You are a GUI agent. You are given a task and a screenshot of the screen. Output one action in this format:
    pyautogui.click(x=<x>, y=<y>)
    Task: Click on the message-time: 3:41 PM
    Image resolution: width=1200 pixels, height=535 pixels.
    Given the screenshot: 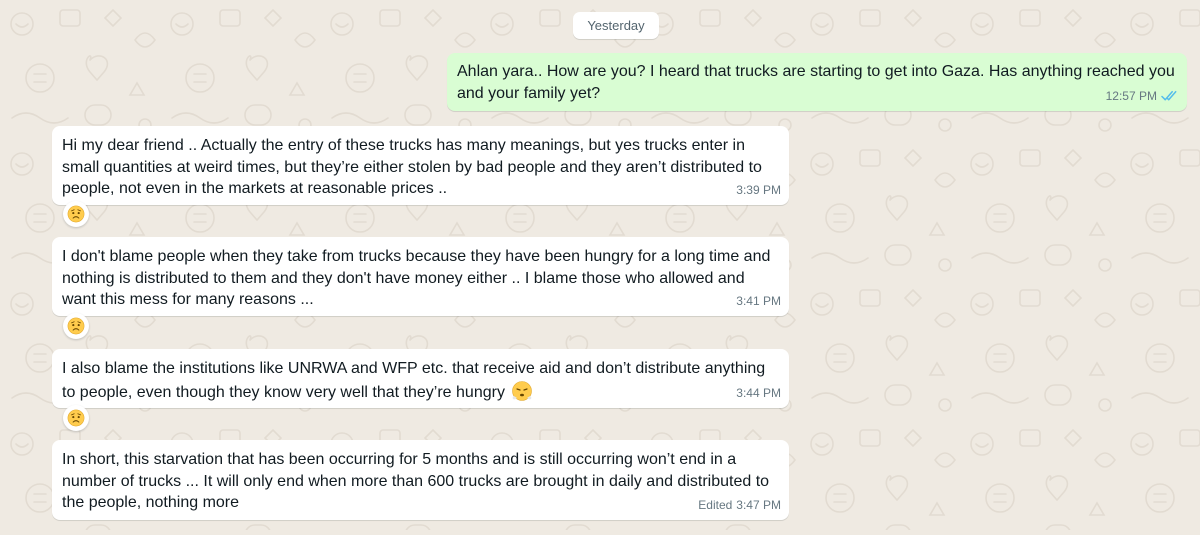 What is the action you would take?
    pyautogui.click(x=758, y=300)
    